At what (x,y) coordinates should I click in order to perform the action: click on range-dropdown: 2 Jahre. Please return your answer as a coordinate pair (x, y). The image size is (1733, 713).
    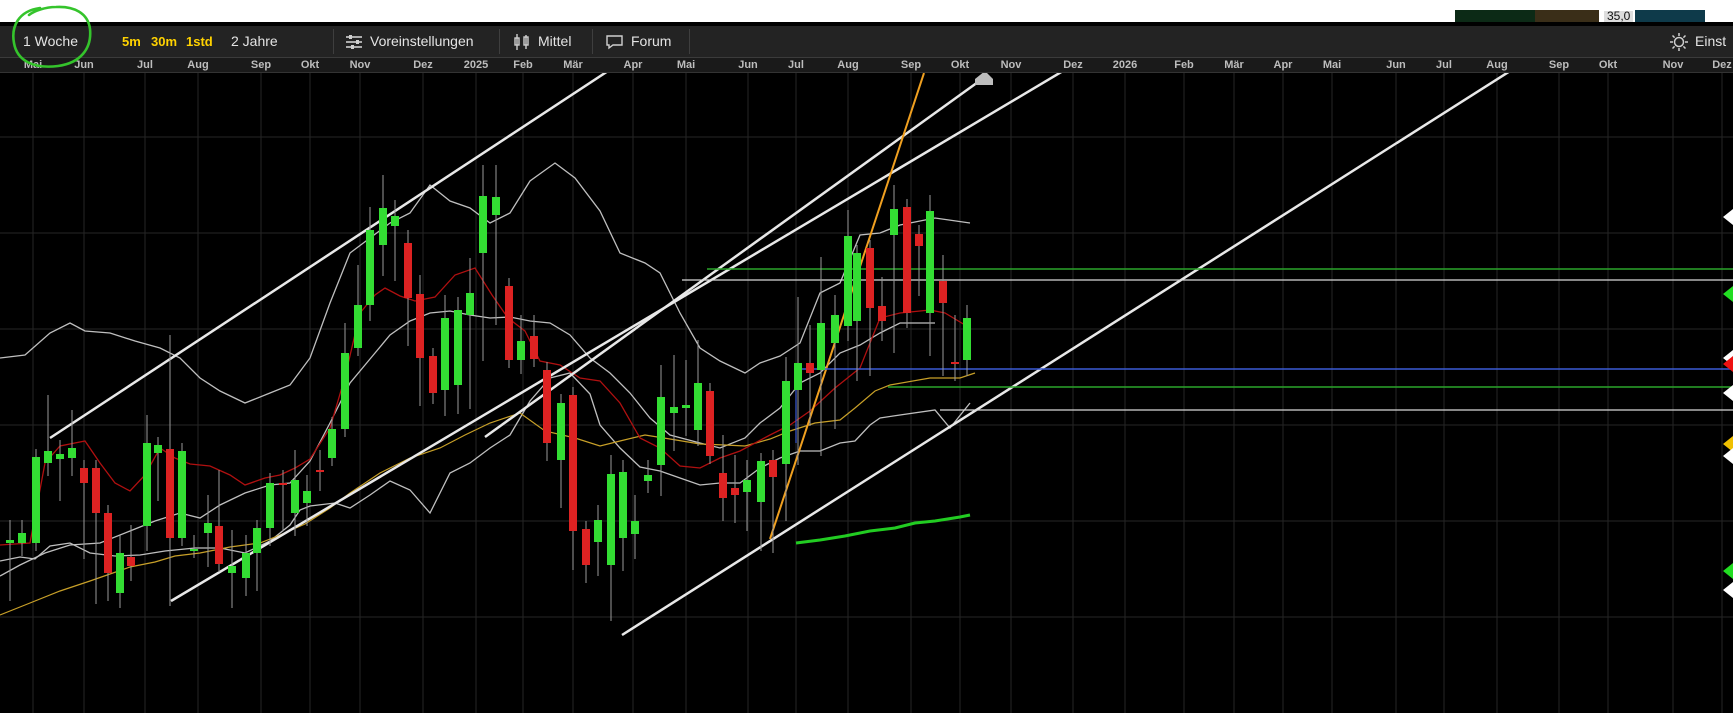
    Looking at the image, I should click on (254, 41).